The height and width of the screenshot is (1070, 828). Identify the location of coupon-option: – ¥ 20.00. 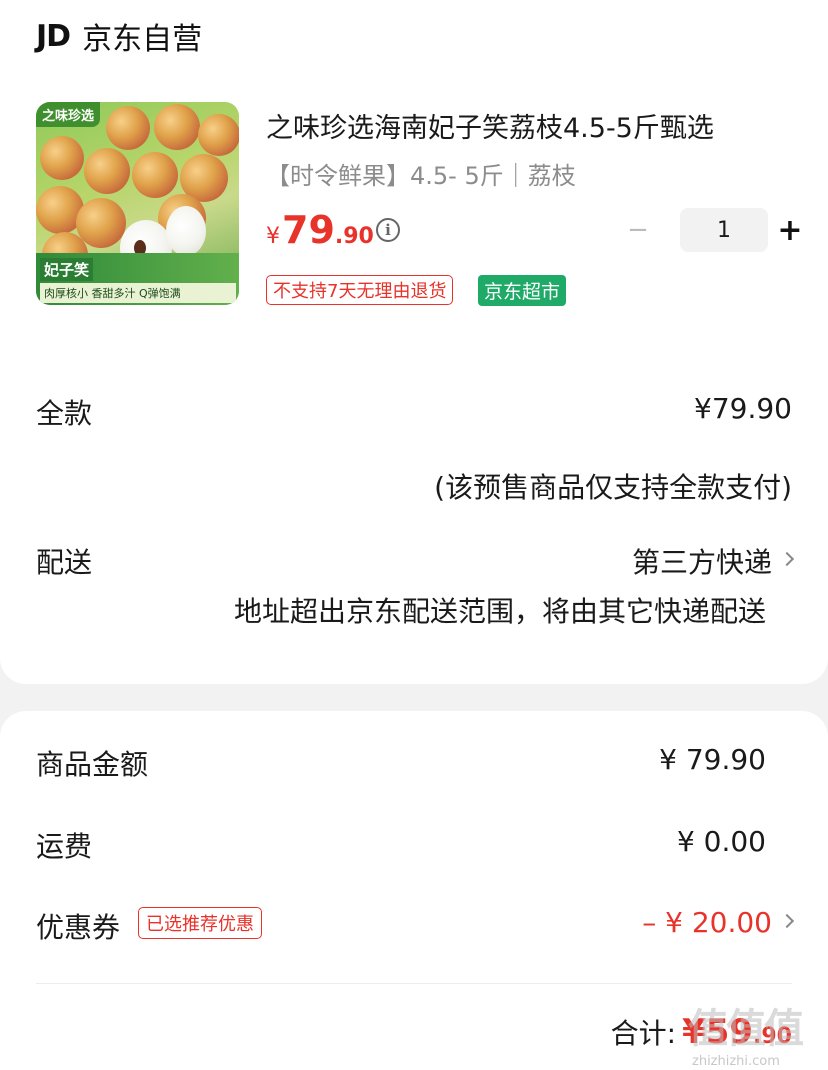
(718, 922).